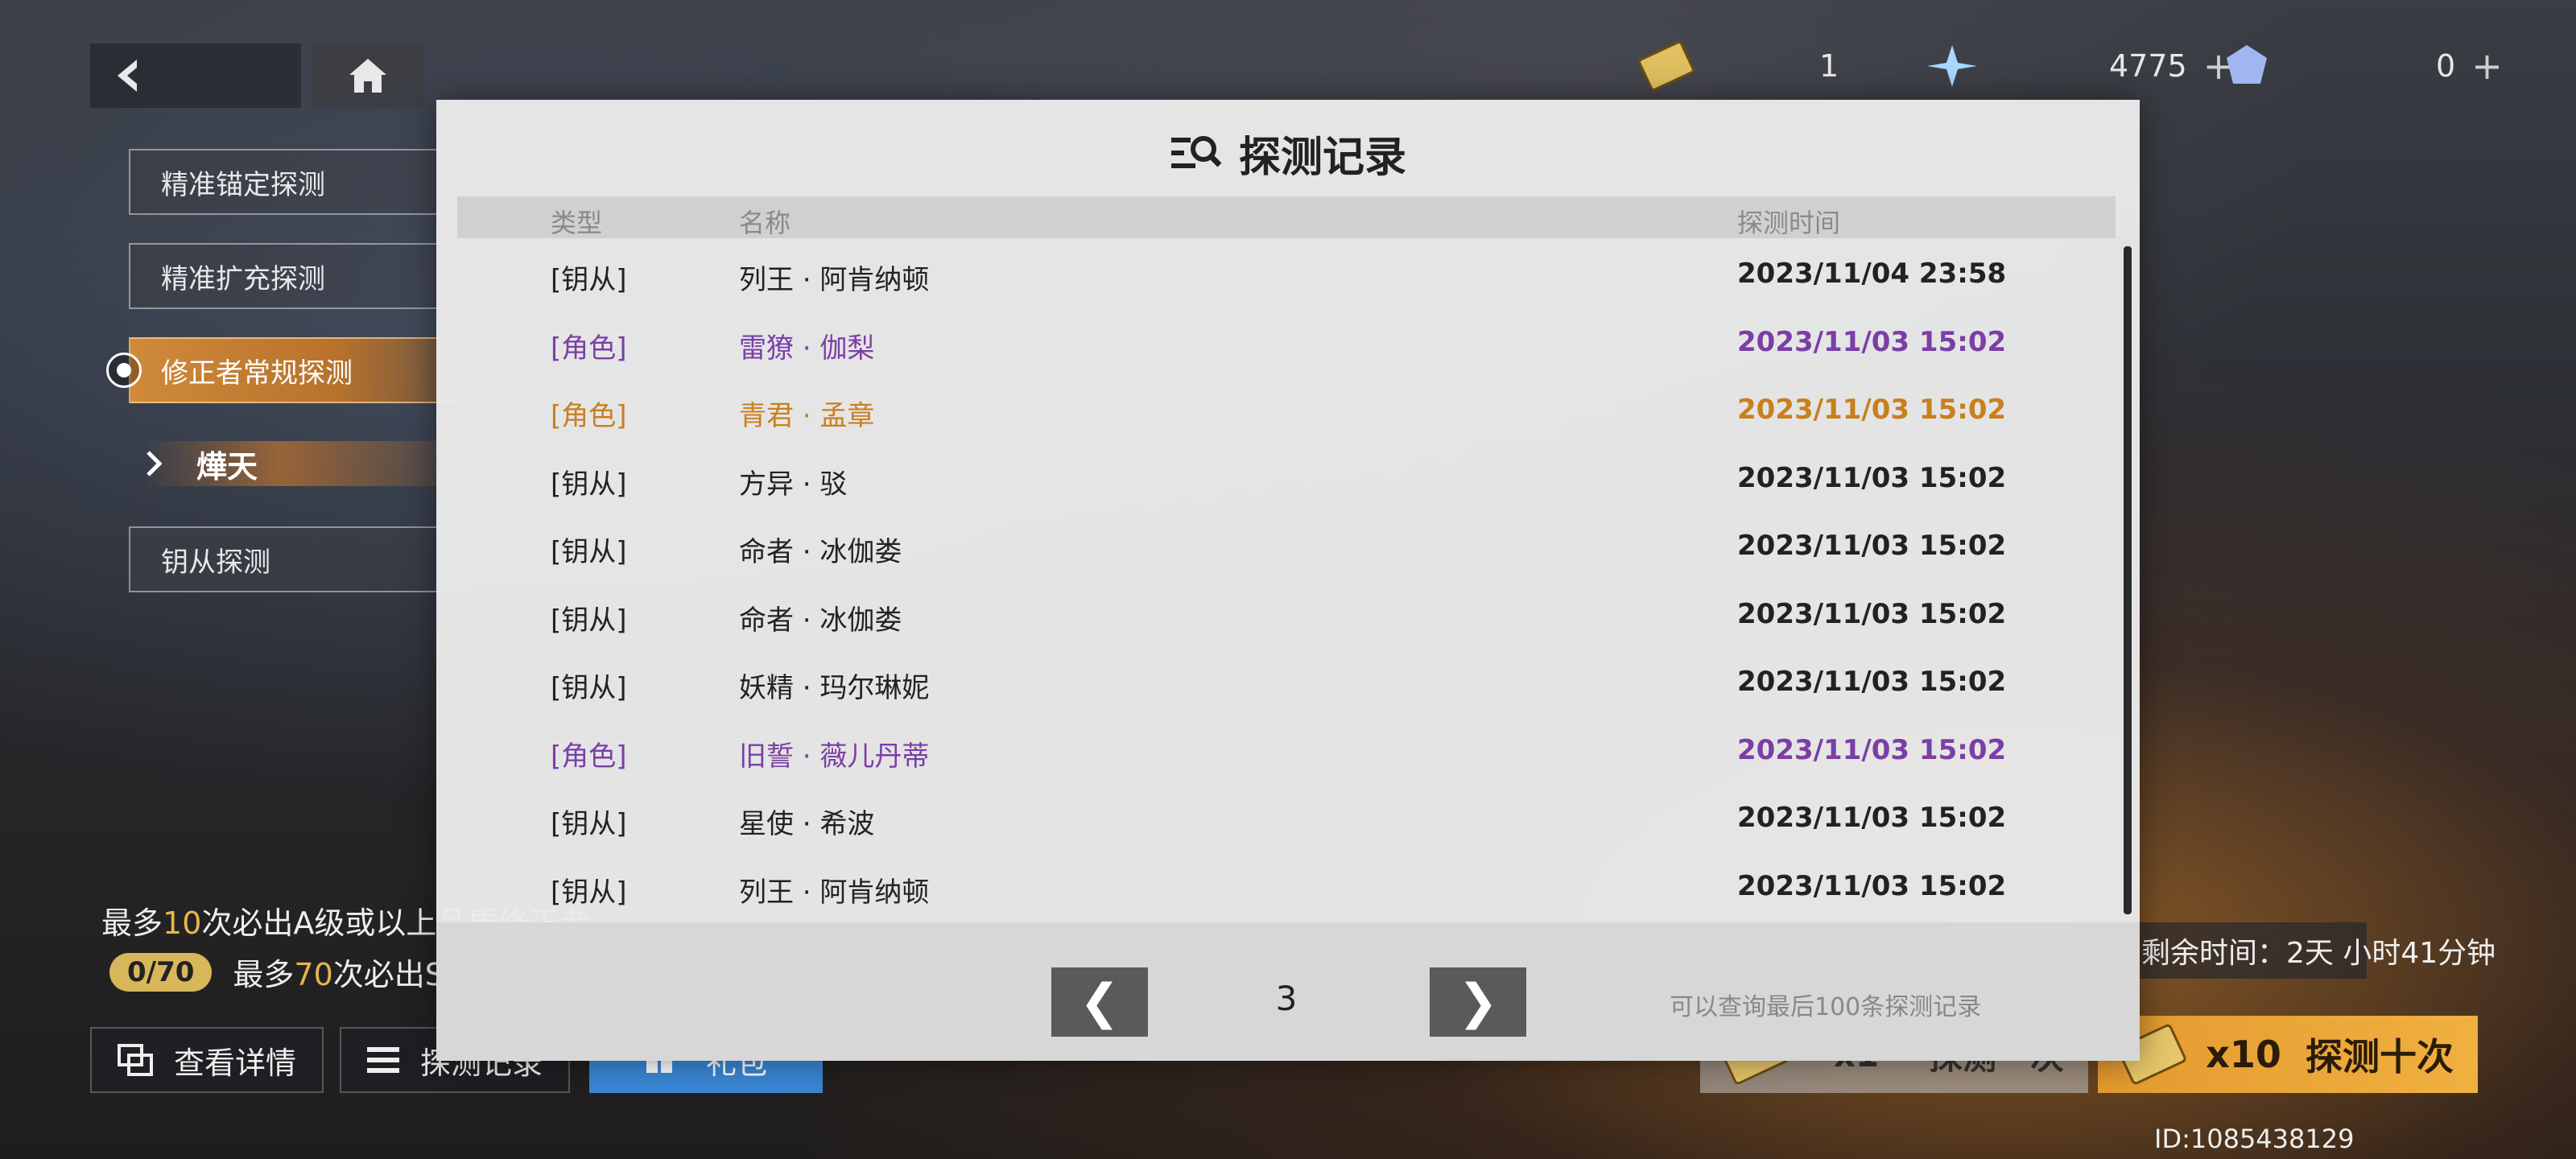 This screenshot has height=1159, width=2576. Describe the element at coordinates (2148, 66) in the screenshot. I see `crystal-count: 4775` at that location.